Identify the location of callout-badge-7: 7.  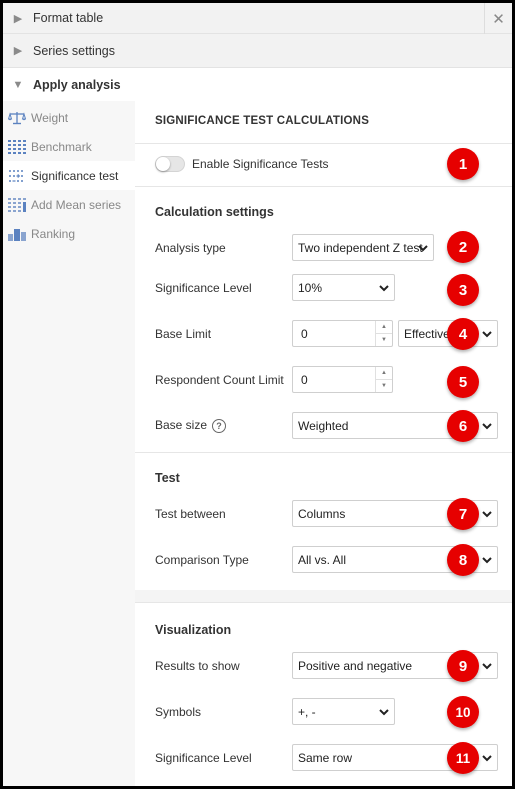
(463, 514).